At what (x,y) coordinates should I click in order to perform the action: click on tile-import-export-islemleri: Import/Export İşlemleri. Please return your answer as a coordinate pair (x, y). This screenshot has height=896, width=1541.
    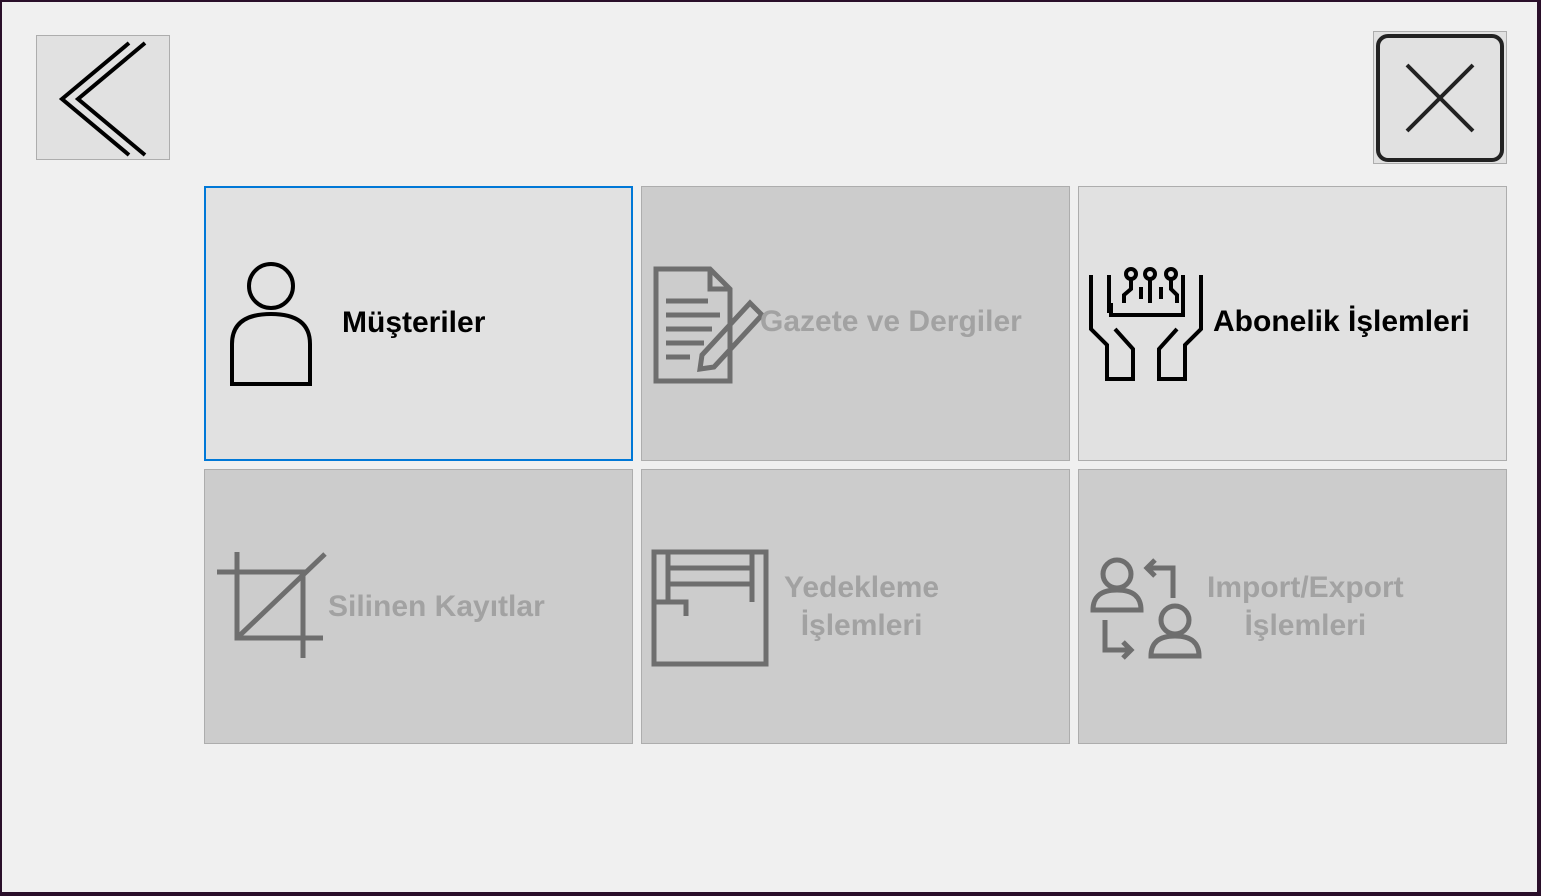
    Looking at the image, I should click on (1292, 606).